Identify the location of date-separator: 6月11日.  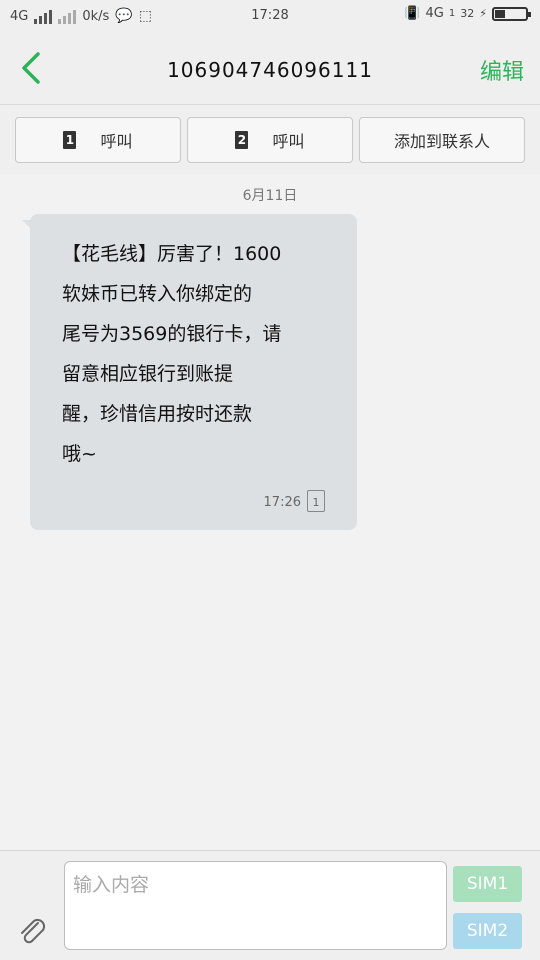
(270, 196).